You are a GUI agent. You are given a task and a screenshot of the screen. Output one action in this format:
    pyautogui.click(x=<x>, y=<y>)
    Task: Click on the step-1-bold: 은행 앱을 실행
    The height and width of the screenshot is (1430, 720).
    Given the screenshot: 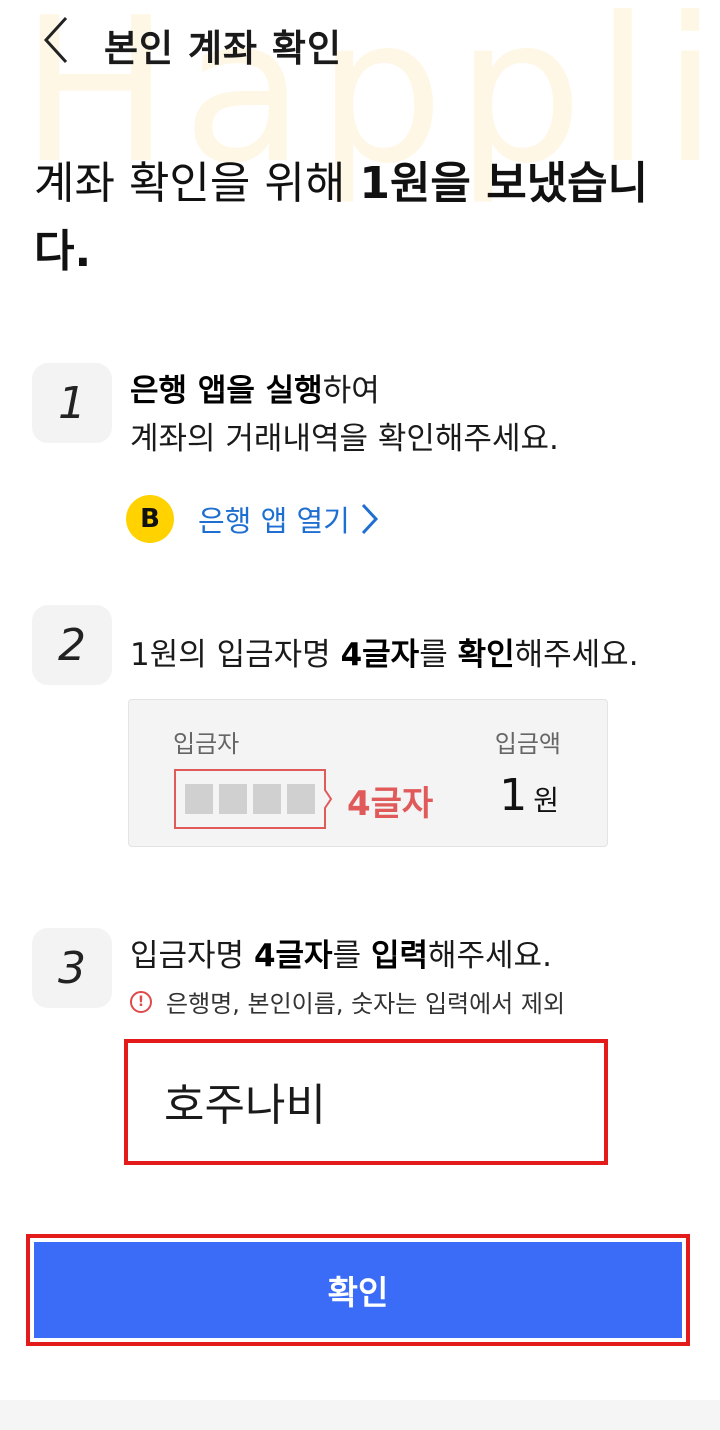 What is the action you would take?
    pyautogui.click(x=226, y=391)
    